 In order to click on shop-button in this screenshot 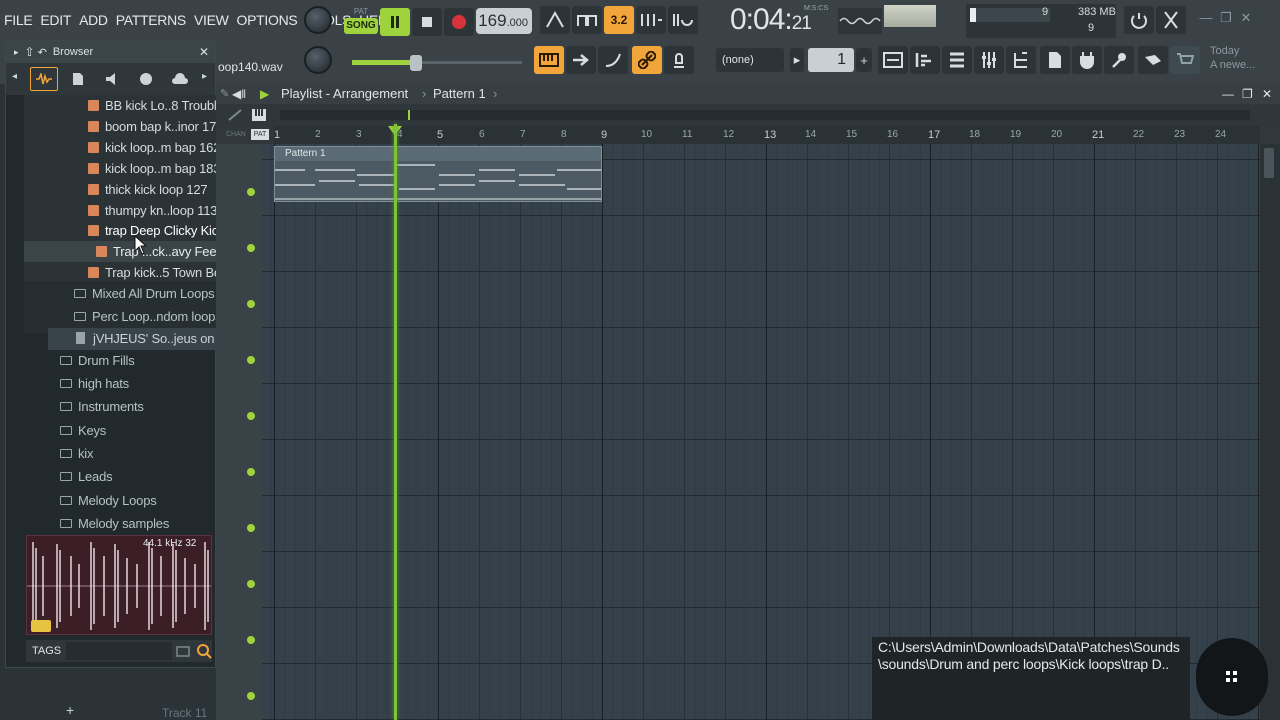, I will do `click(1185, 60)`.